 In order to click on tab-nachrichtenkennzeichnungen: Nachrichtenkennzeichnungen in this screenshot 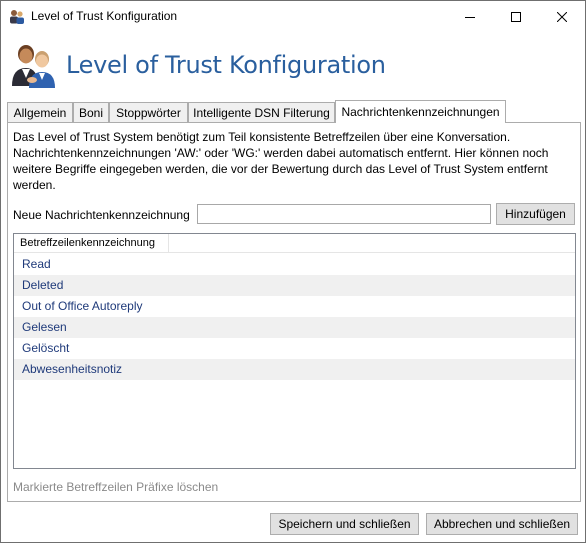, I will do `click(420, 111)`.